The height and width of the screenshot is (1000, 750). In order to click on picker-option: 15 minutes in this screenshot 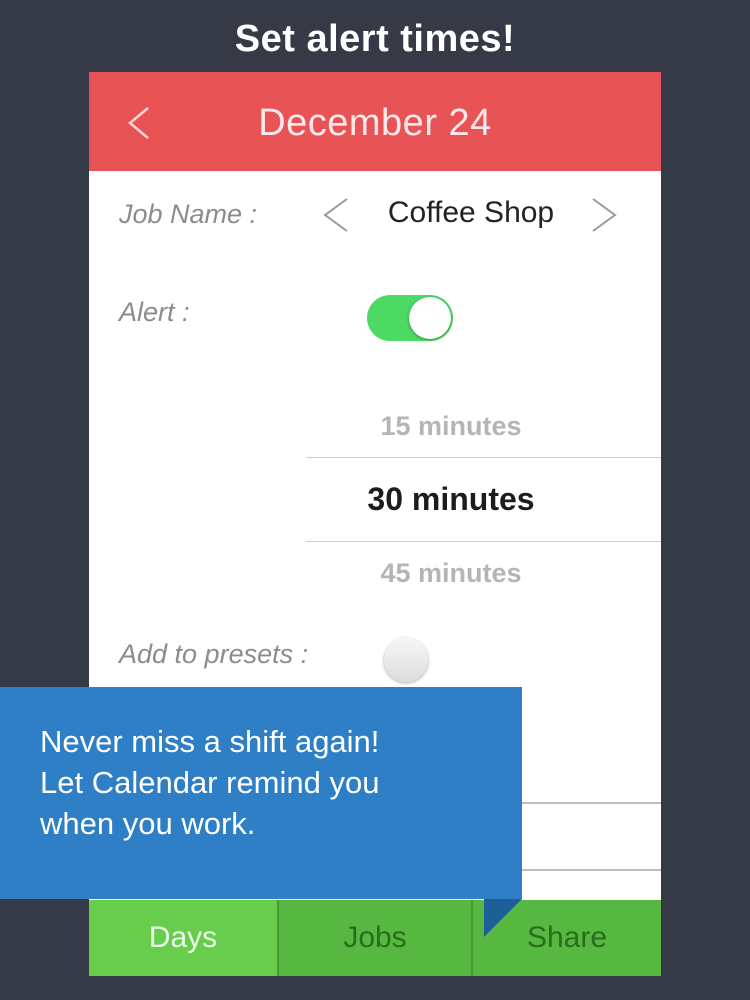, I will do `click(451, 426)`.